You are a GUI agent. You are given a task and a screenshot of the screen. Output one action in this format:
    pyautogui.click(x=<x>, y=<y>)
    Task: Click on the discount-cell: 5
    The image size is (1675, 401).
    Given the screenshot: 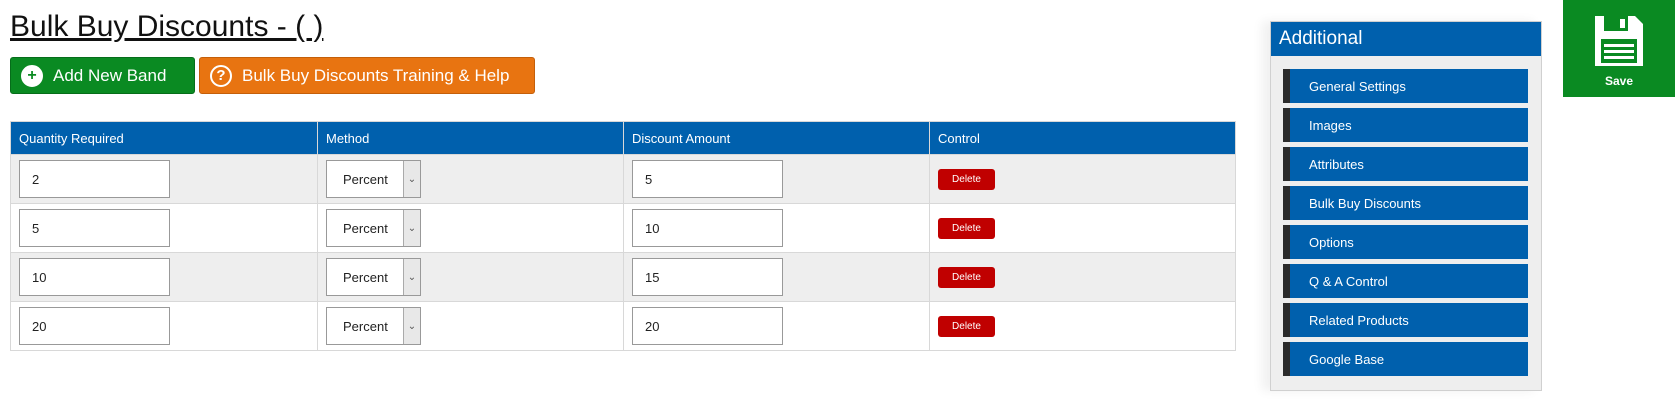 What is the action you would take?
    pyautogui.click(x=776, y=179)
    